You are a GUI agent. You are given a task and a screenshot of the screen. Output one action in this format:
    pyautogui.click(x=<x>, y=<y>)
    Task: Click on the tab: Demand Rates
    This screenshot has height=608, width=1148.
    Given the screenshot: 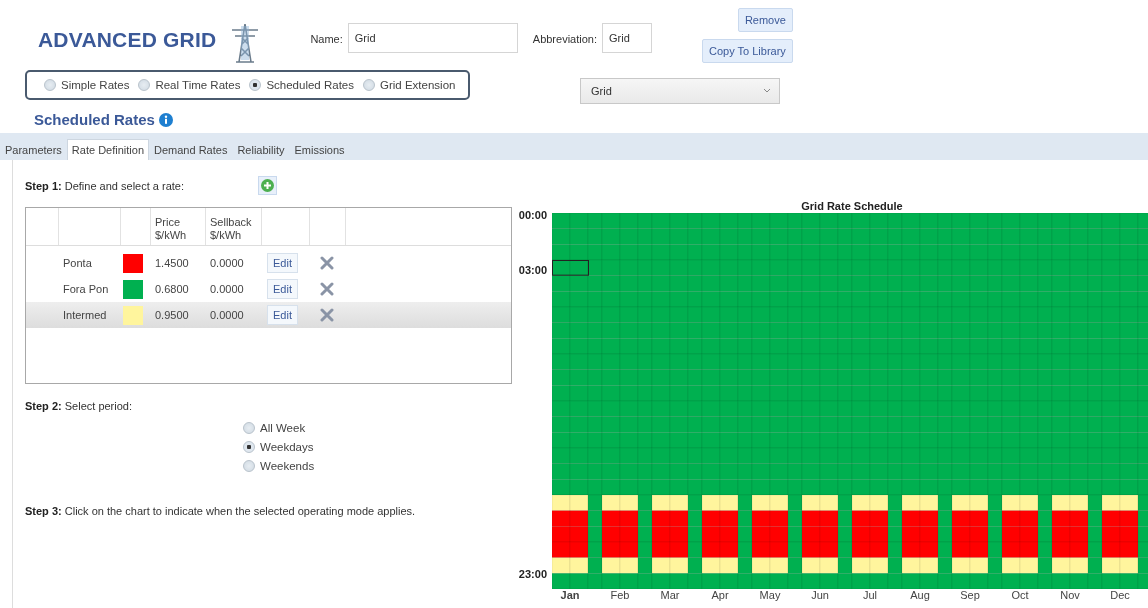 What is the action you would take?
    pyautogui.click(x=191, y=149)
    